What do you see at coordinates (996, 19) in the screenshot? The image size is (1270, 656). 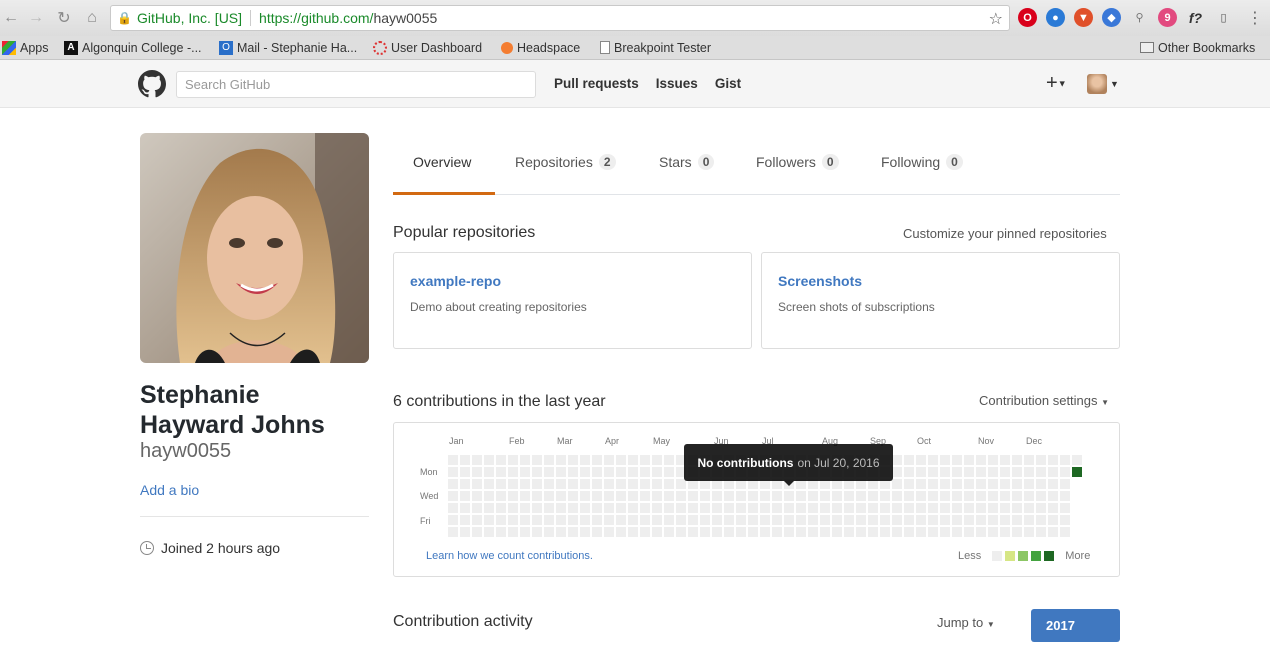 I see `bookmark-star-icon: ☆` at bounding box center [996, 19].